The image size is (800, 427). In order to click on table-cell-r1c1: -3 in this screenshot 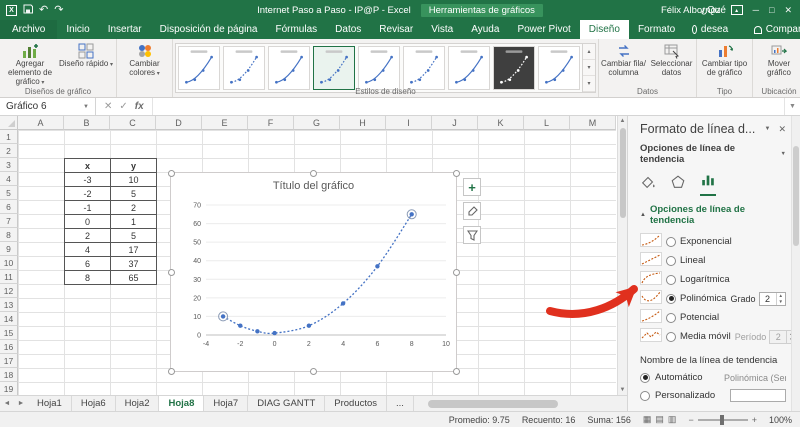, I will do `click(88, 180)`.